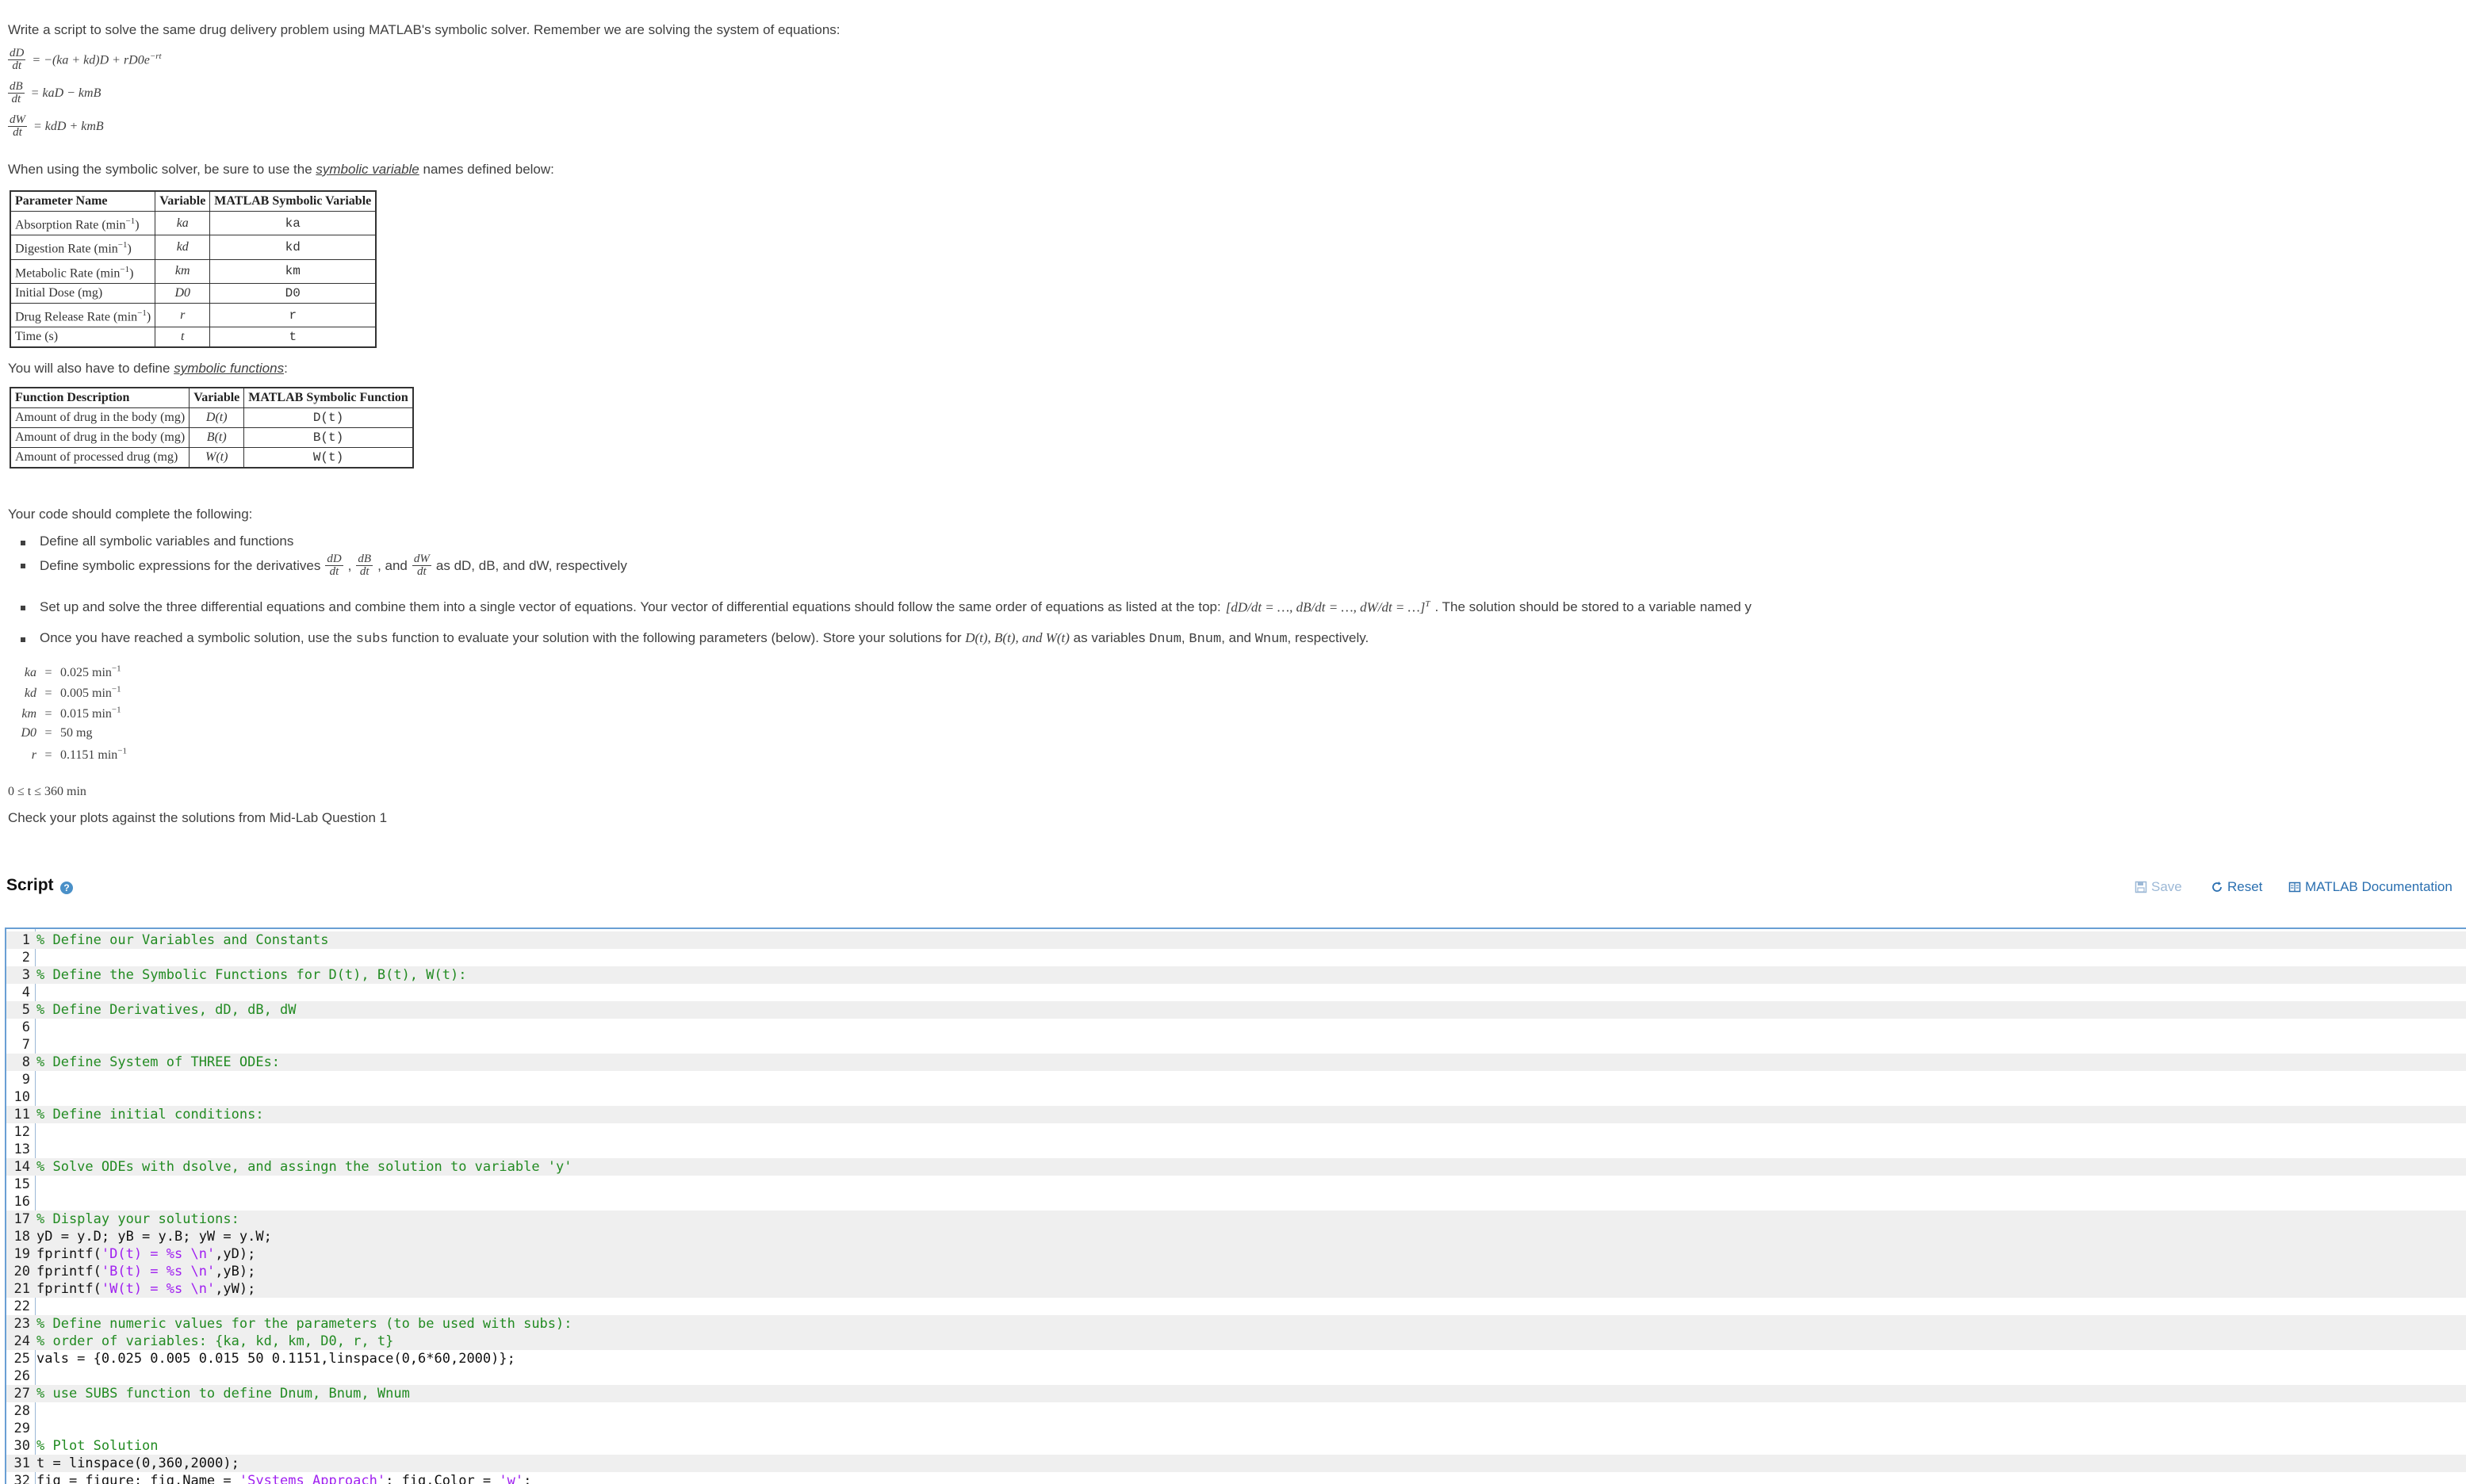 Image resolution: width=2466 pixels, height=1484 pixels. I want to click on code-line: 7, so click(1236, 1045).